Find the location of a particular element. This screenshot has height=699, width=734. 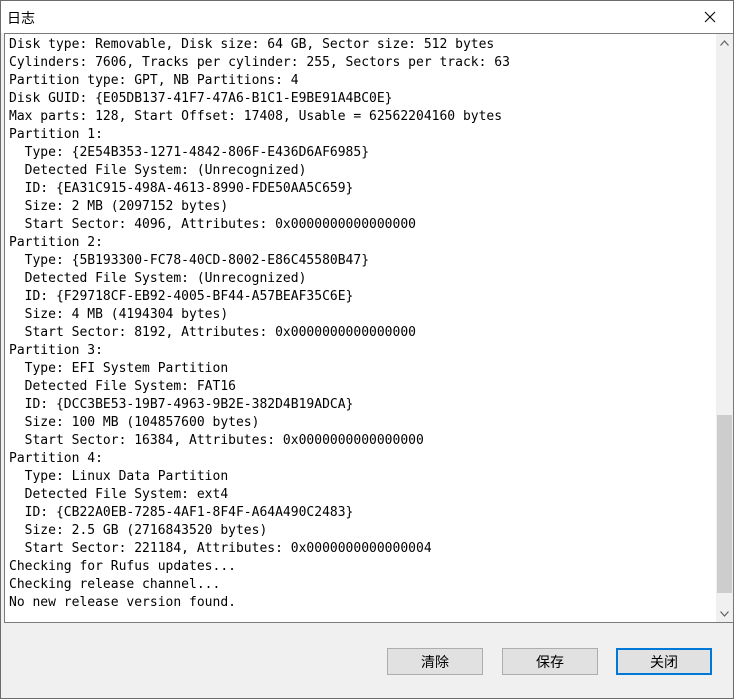

log-line: Detected File System: FAT16 is located at coordinates (122, 386).